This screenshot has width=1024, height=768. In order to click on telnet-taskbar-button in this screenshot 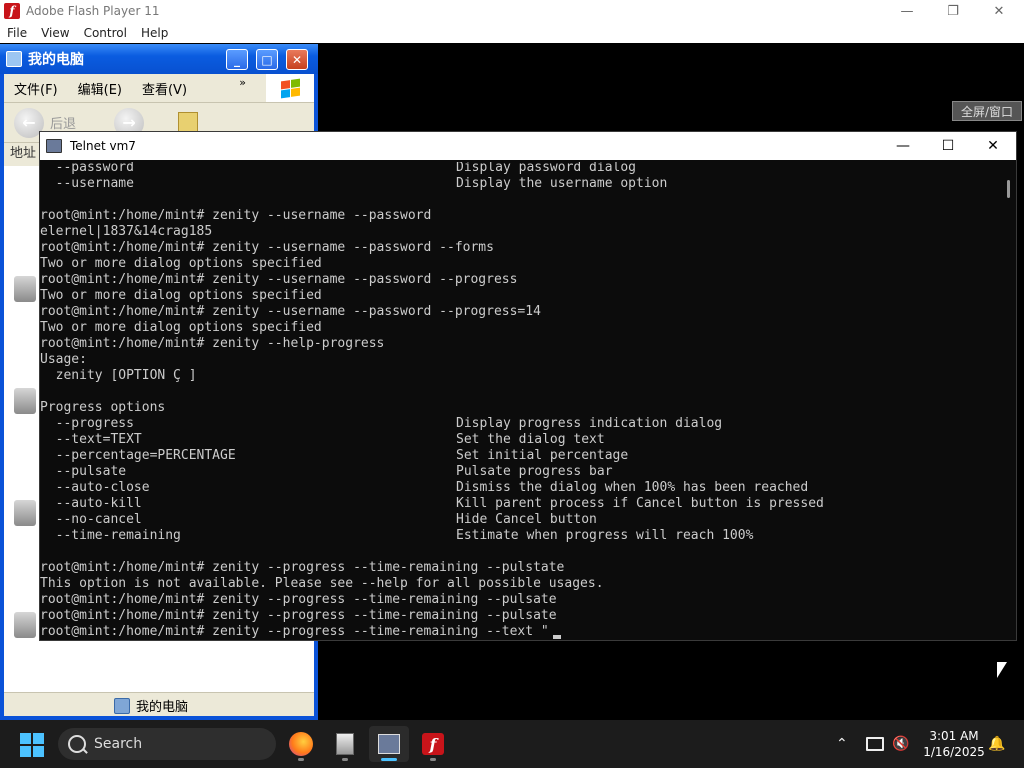, I will do `click(389, 744)`.